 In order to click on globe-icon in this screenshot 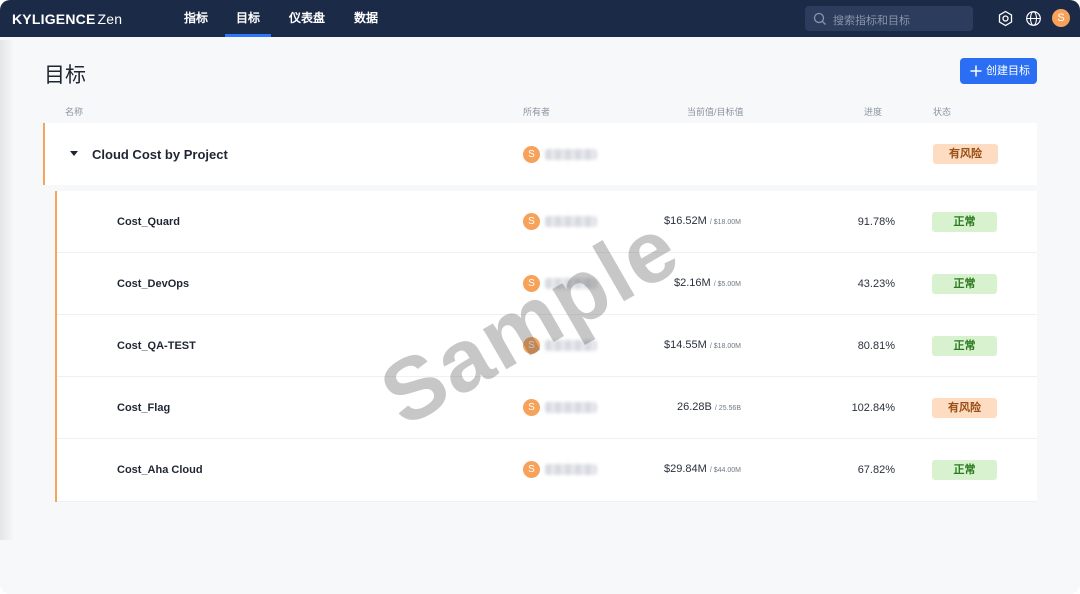, I will do `click(1033, 18)`.